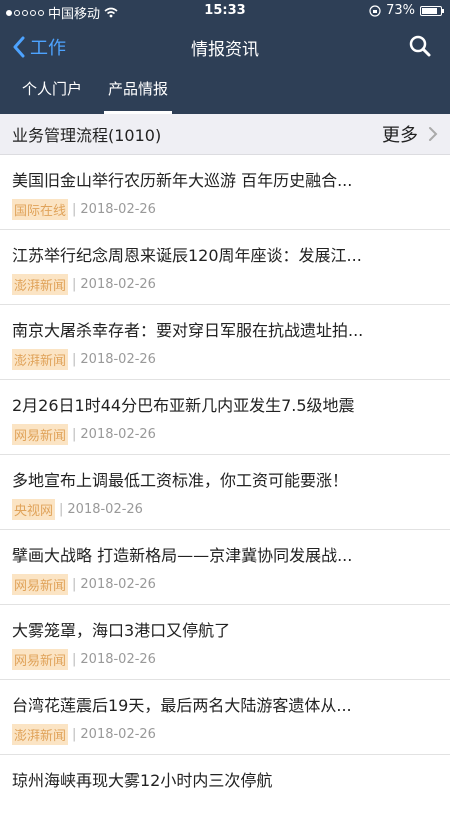 This screenshot has height=830, width=450. What do you see at coordinates (183, 405) in the screenshot?
I see `news-title: 2月26日1时44分巴布亚新几内亚发生7.5级地震` at bounding box center [183, 405].